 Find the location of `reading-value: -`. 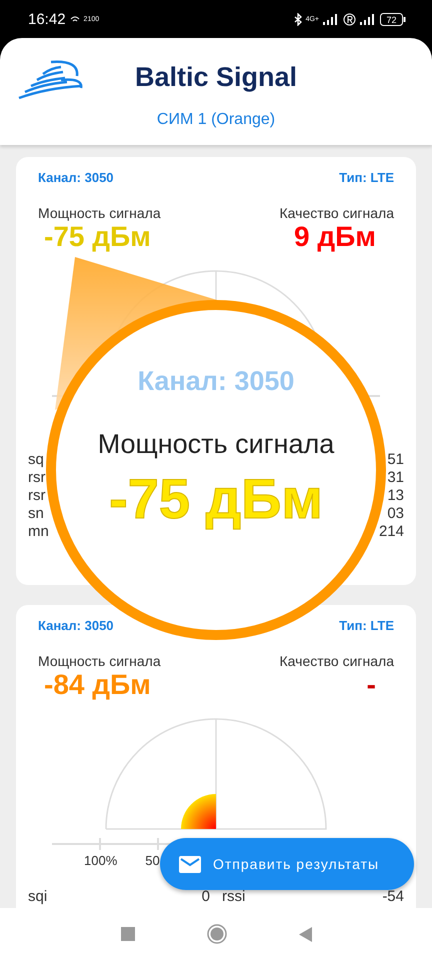

reading-value: - is located at coordinates (371, 685).